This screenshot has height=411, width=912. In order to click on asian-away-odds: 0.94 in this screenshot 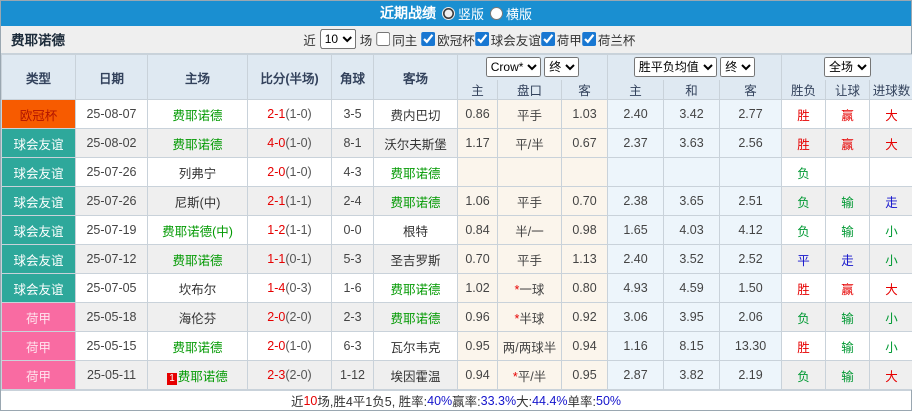, I will do `click(584, 346)`.